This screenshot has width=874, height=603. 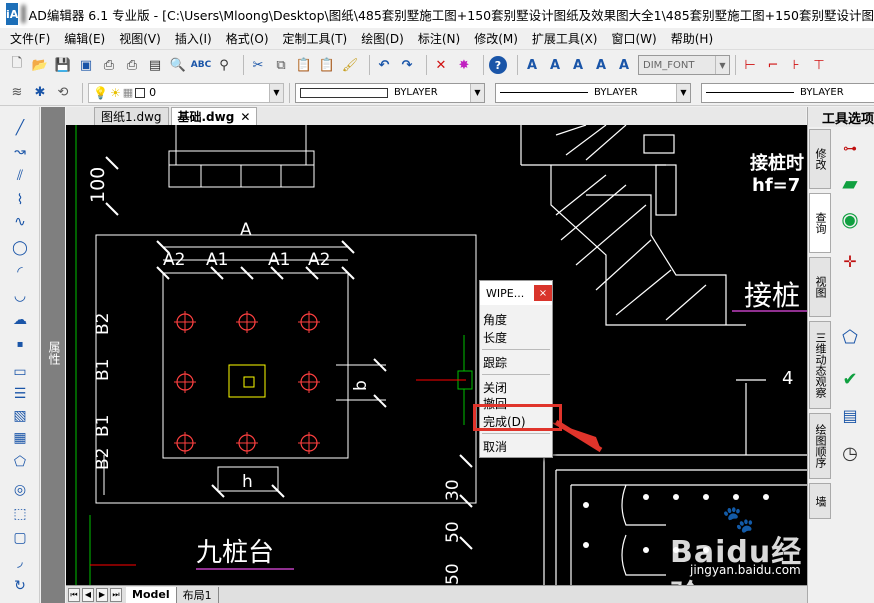 I want to click on line-icon: ╱, so click(x=20, y=128).